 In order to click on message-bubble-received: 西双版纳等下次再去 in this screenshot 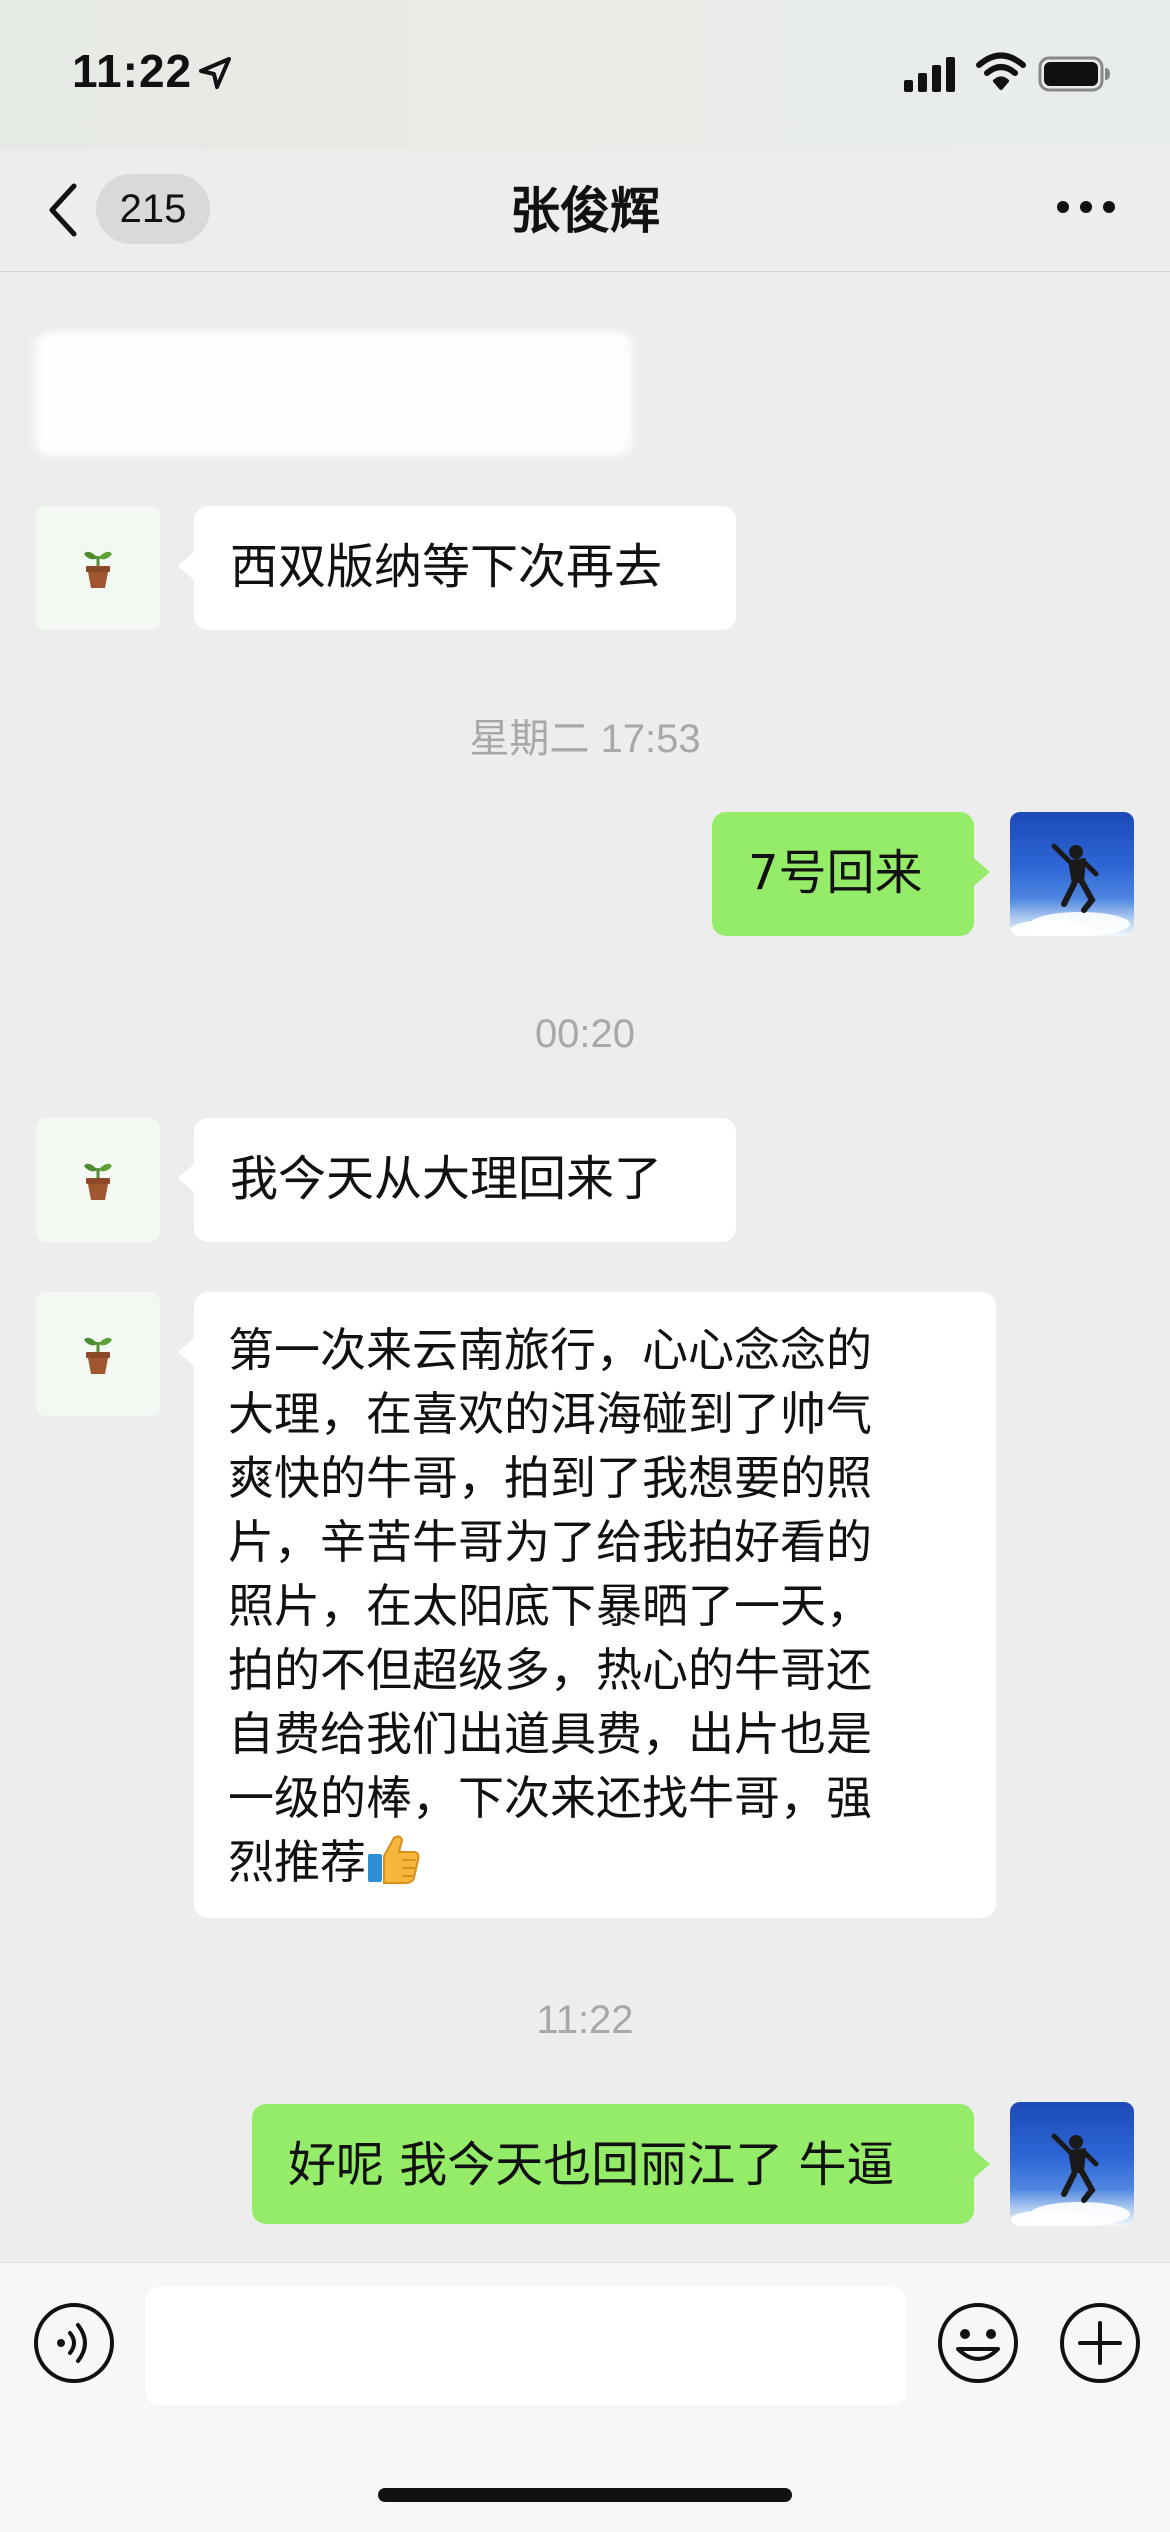, I will do `click(457, 568)`.